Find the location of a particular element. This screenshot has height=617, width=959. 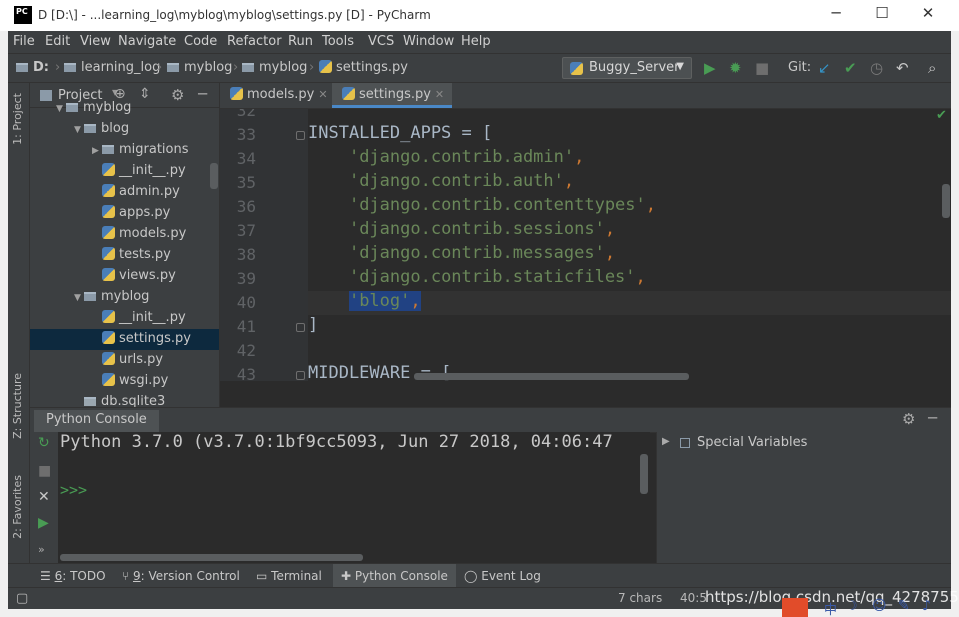

tree-file: tests.py is located at coordinates (124, 255).